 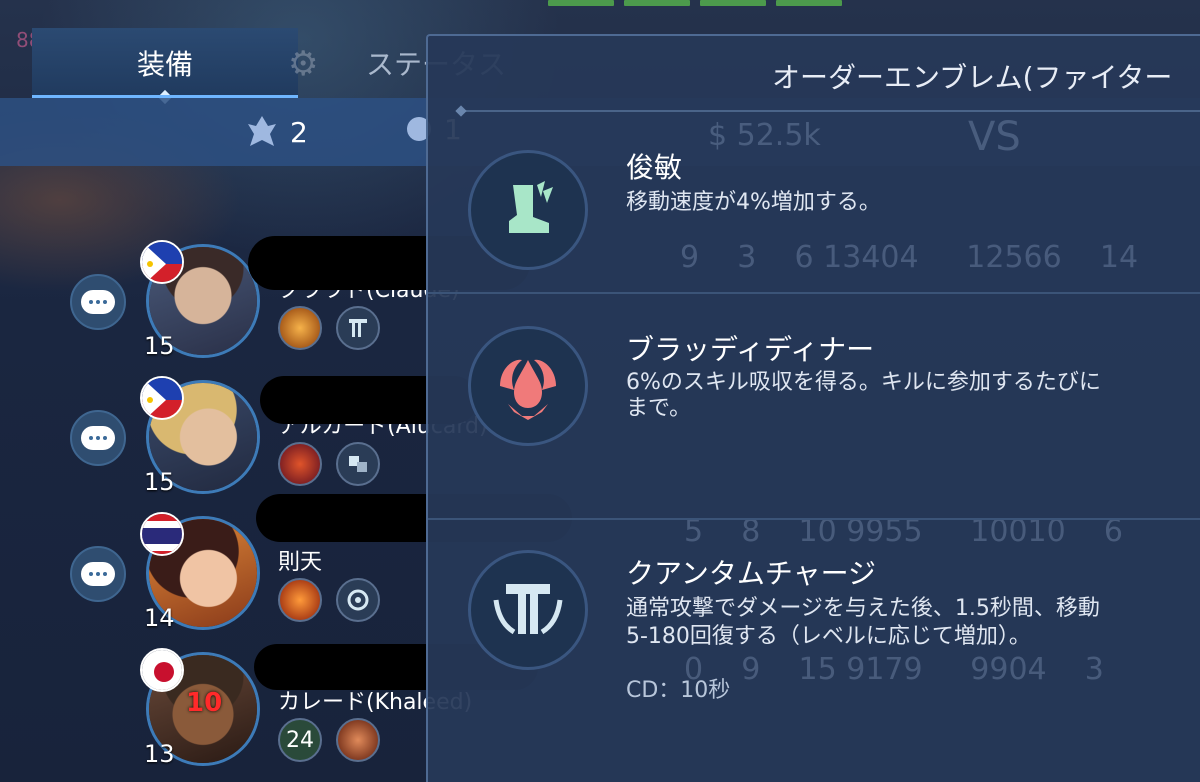 I want to click on tab-equipment-label: 装備, so click(x=164, y=64).